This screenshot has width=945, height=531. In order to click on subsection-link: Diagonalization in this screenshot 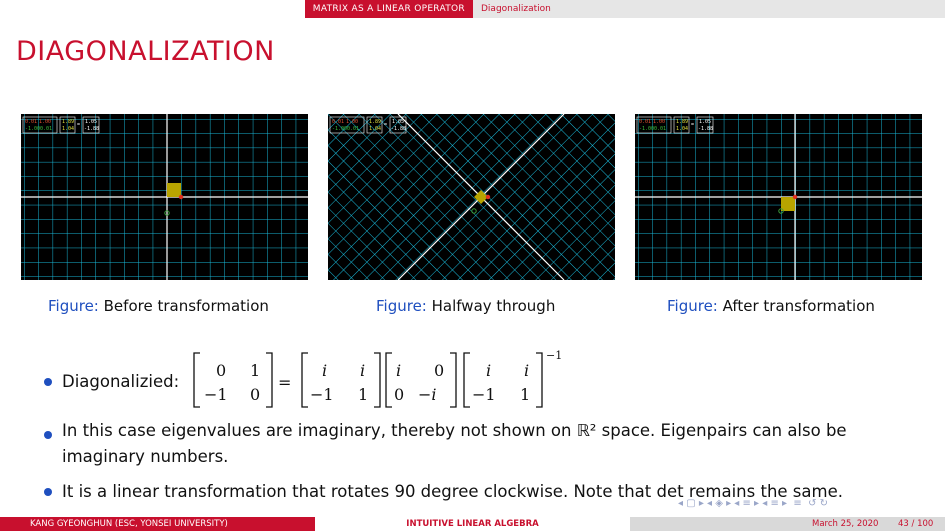, I will do `click(516, 9)`.